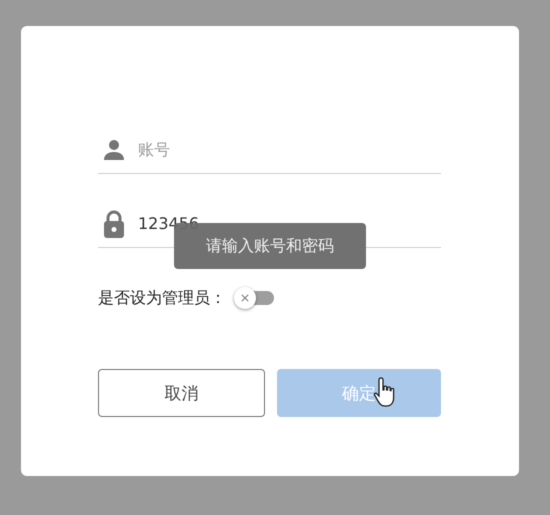 This screenshot has width=550, height=515. Describe the element at coordinates (114, 150) in the screenshot. I see `person-icon` at that location.